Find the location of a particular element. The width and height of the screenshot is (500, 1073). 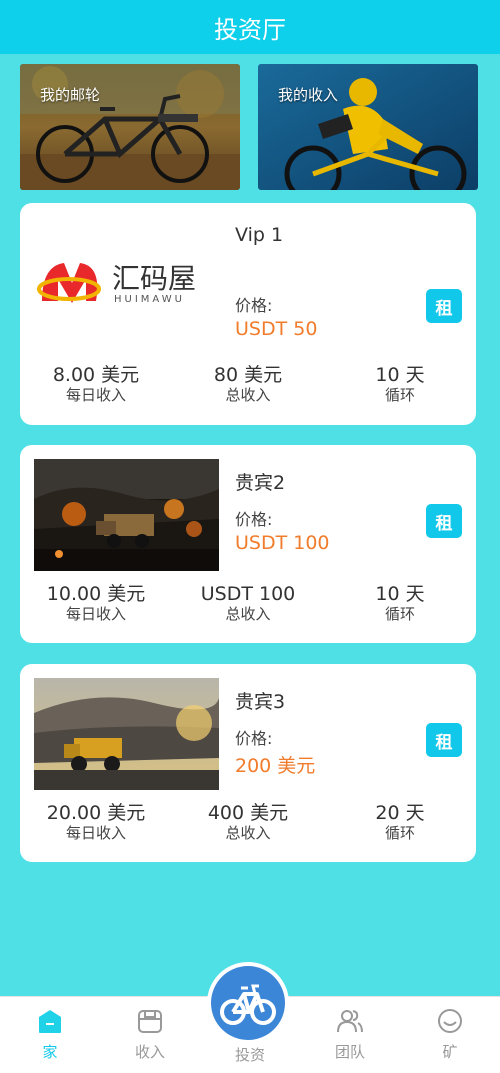

banner-label: 我的收入 is located at coordinates (308, 95).